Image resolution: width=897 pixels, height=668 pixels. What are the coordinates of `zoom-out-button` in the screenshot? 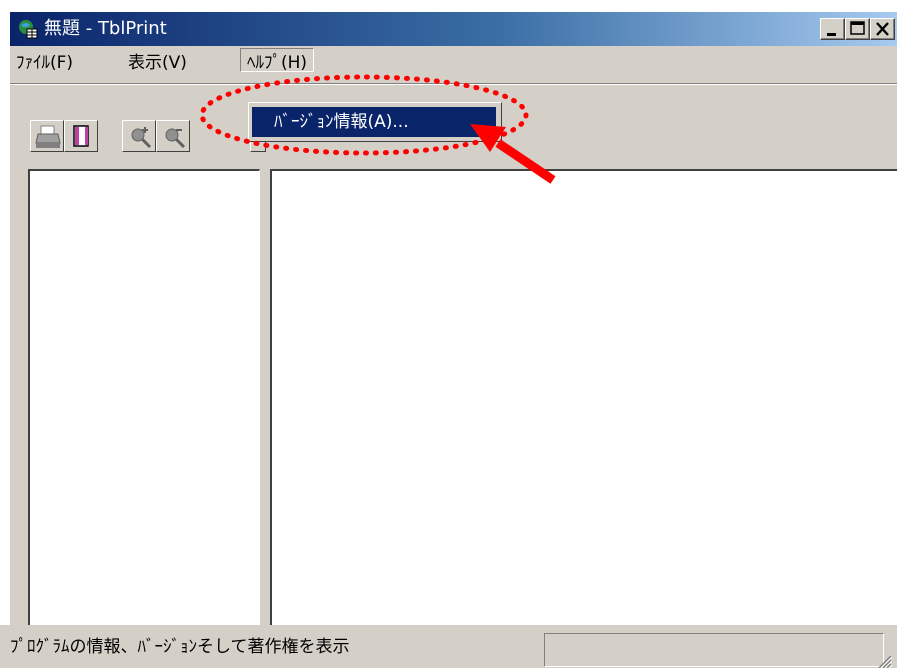 It's located at (173, 136).